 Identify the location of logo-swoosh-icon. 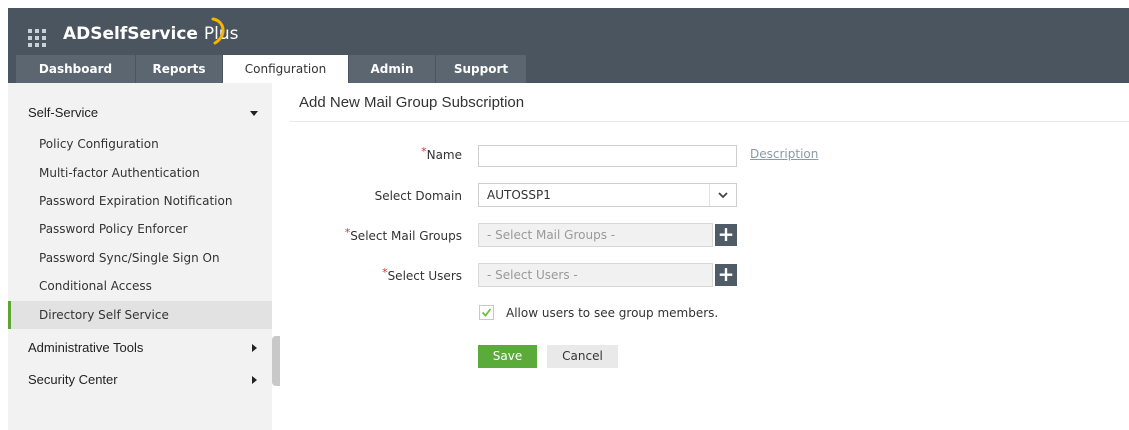
(218, 31).